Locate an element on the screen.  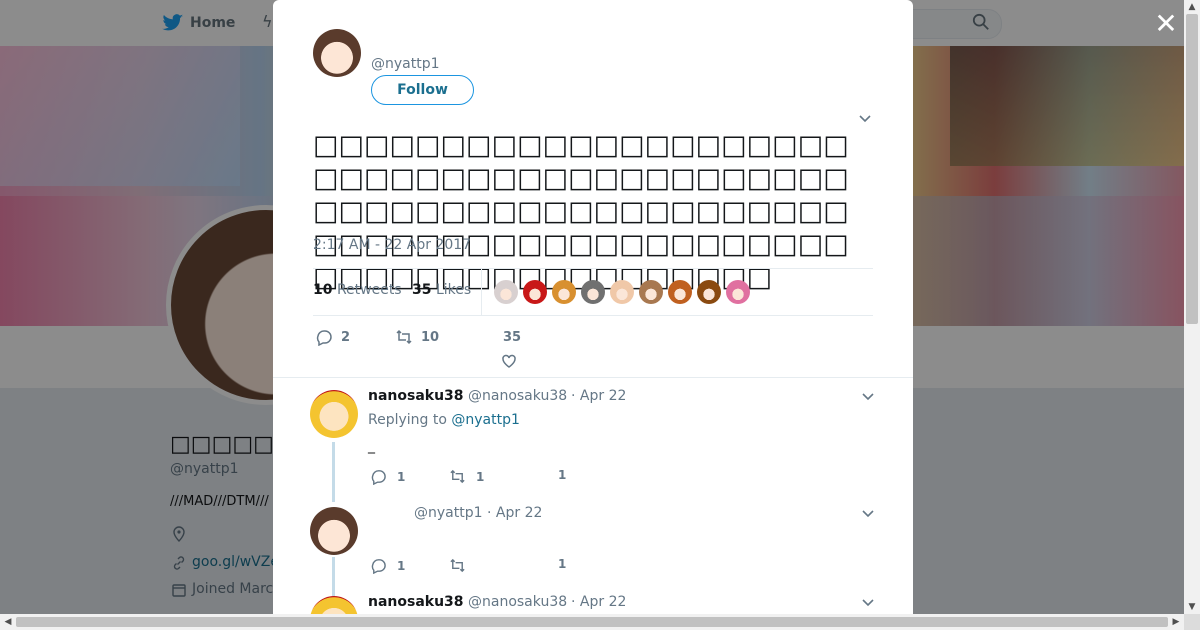
tweet-actions: 2 10 35 is located at coordinates (593, 350).